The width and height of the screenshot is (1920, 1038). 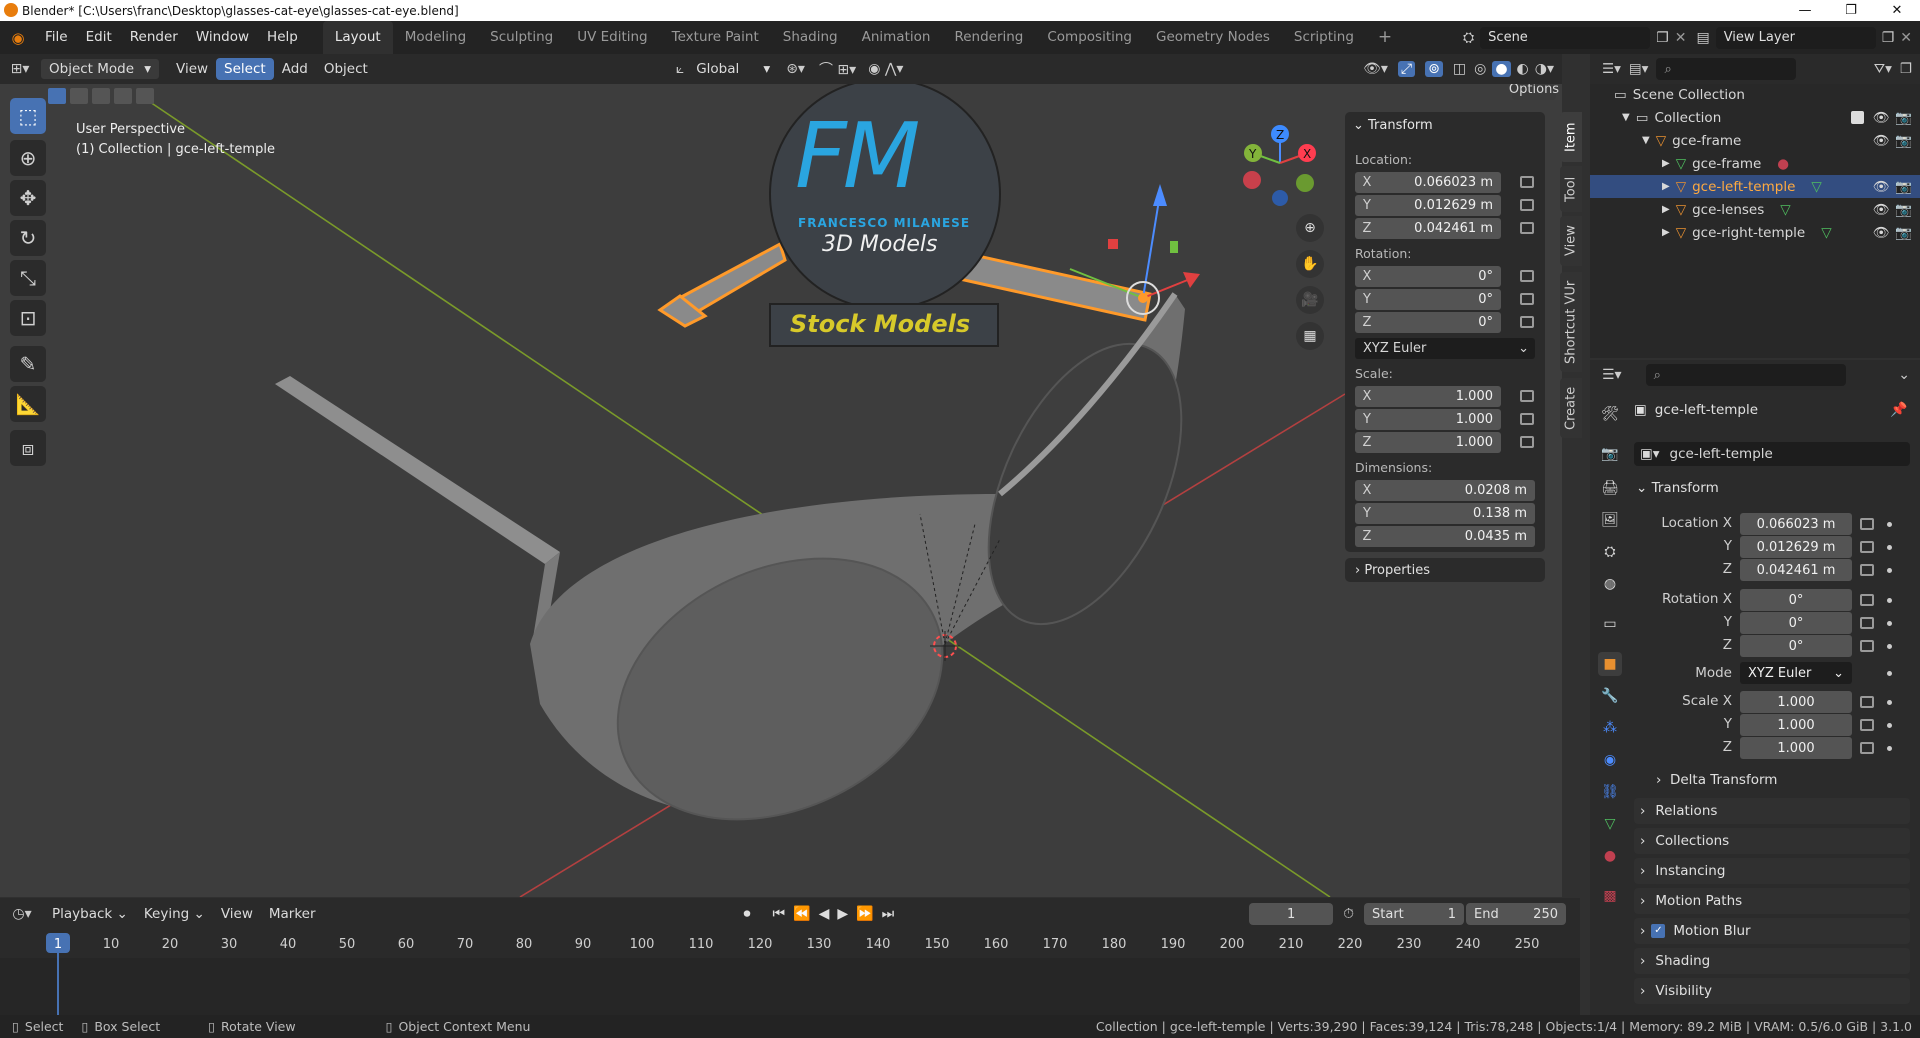 I want to click on add-menu: Add, so click(x=295, y=69).